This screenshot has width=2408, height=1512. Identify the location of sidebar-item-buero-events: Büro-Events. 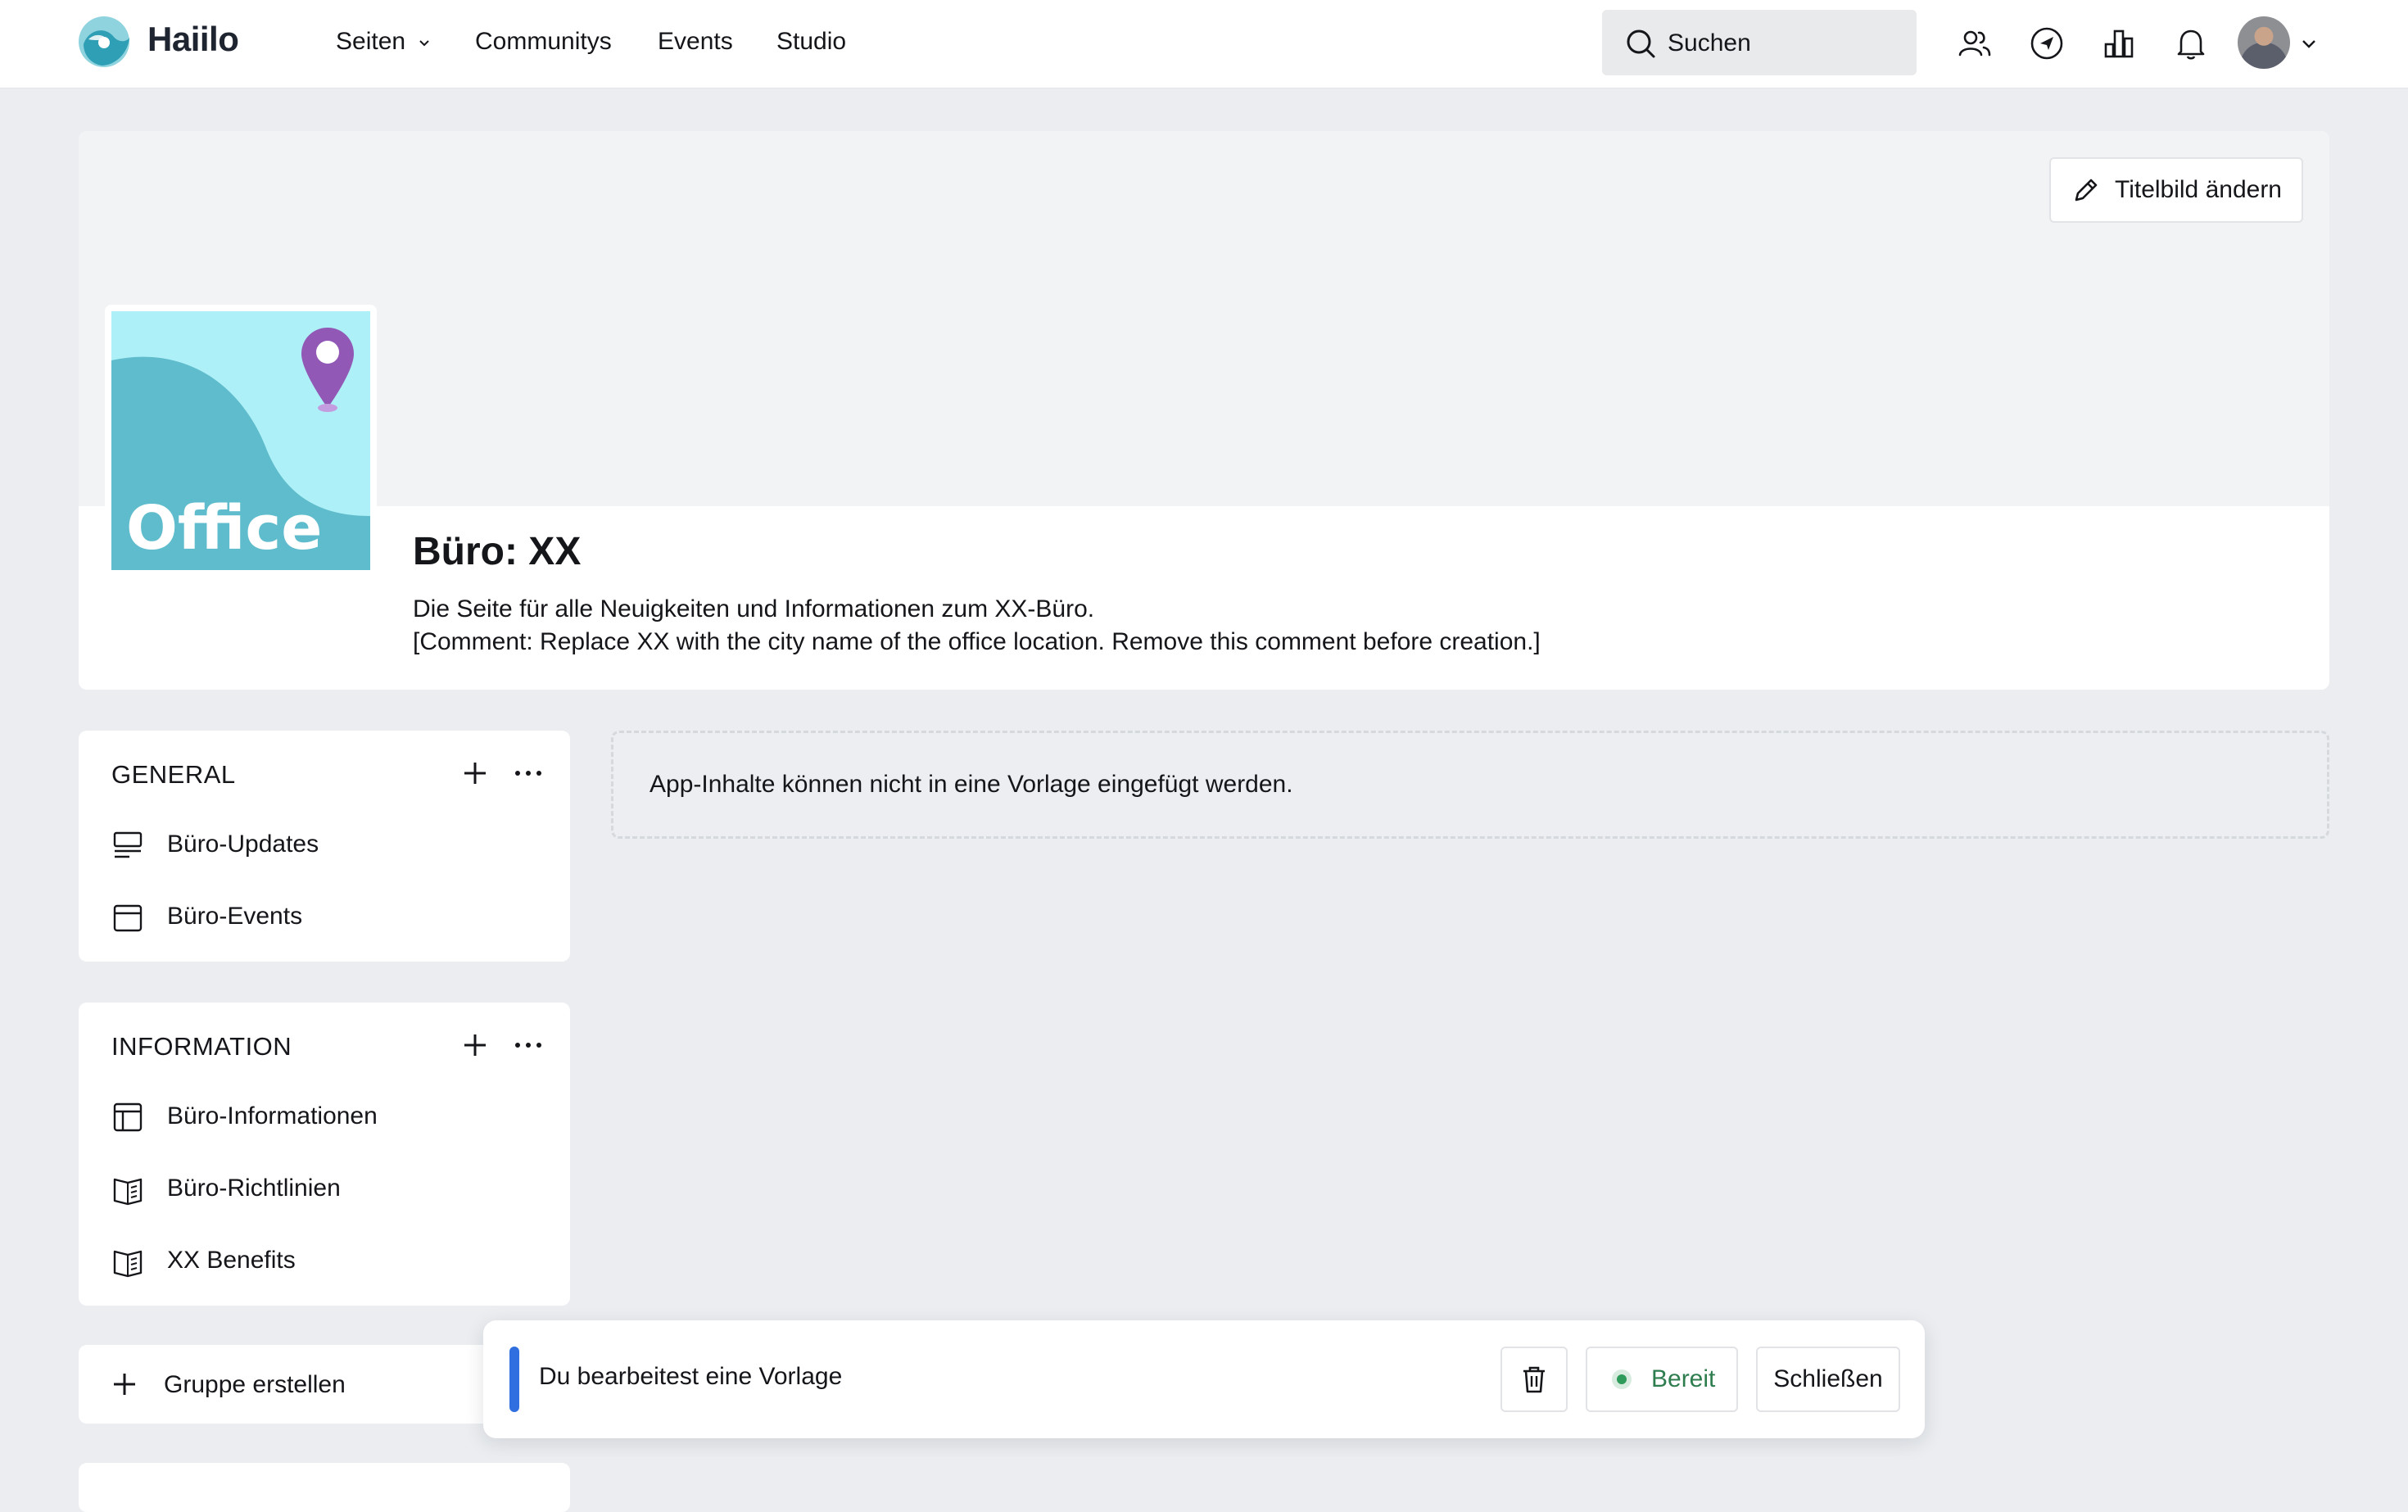
(324, 915).